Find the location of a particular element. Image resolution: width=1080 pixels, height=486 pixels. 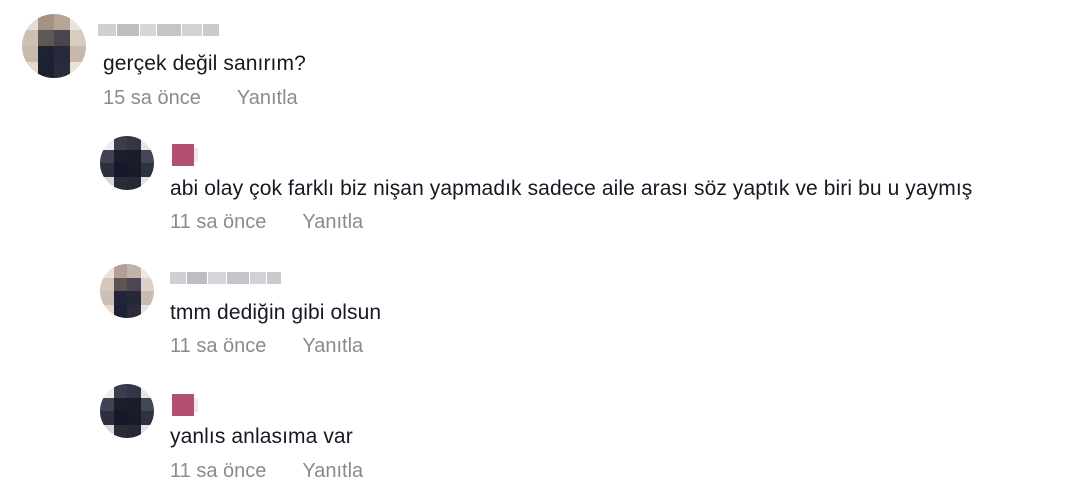

comment-text: tmm dediğin gibi olsun is located at coordinates (276, 312).